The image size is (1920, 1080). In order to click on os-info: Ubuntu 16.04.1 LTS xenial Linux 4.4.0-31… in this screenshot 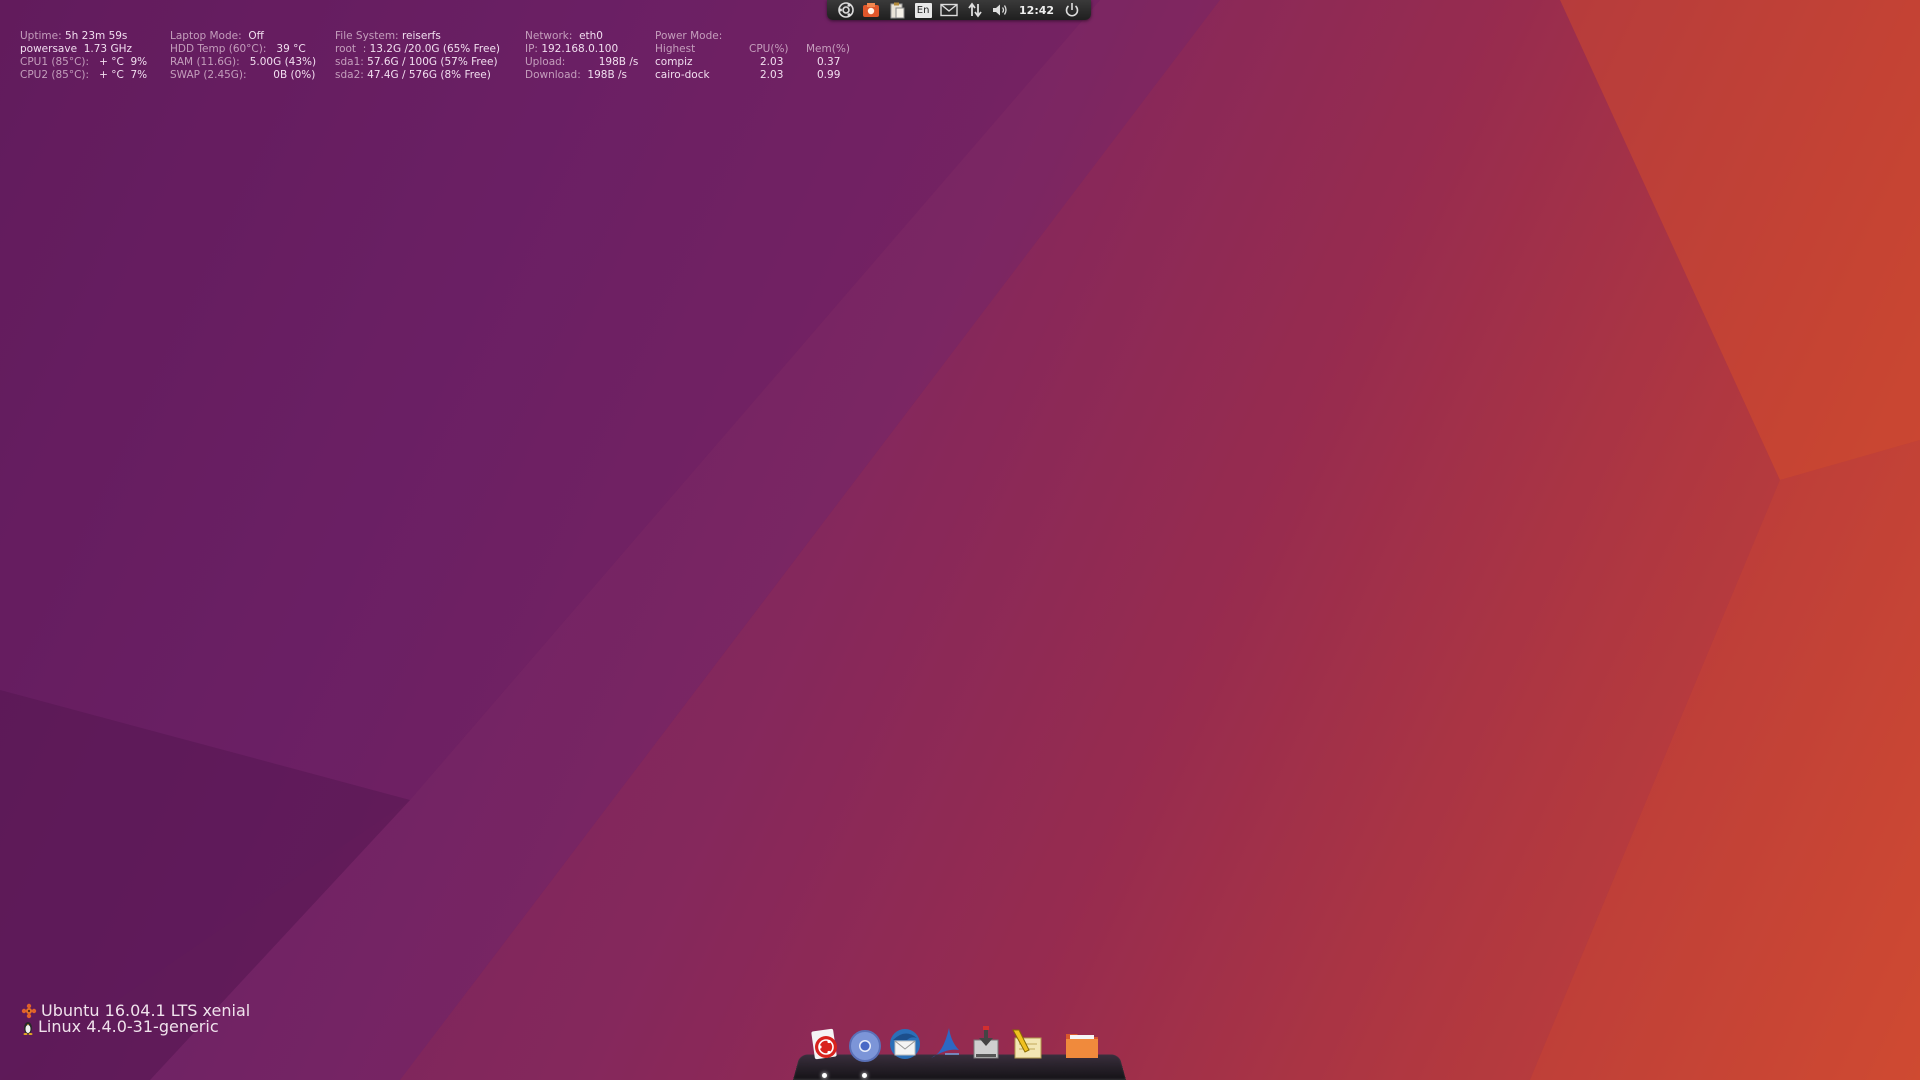, I will do `click(135, 1019)`.